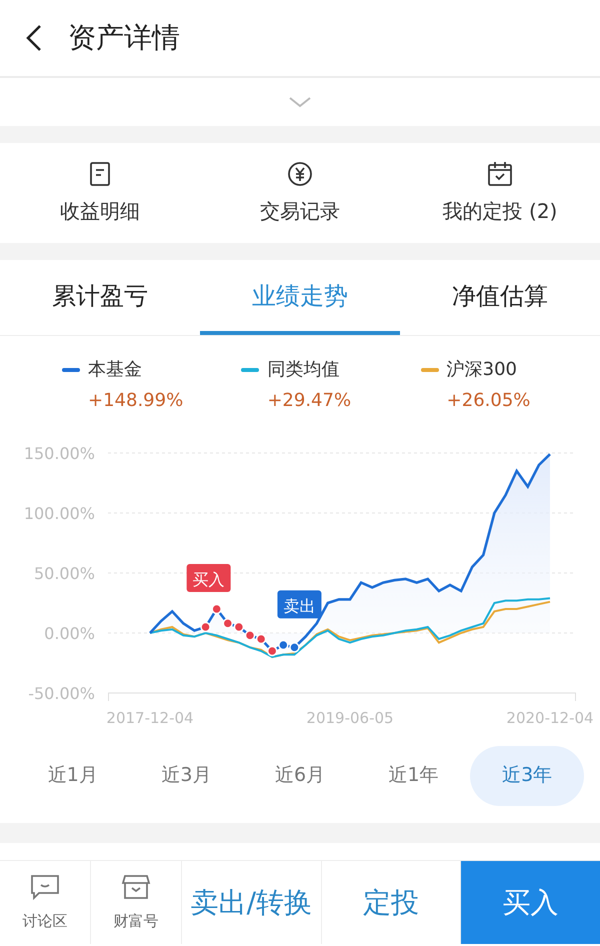 This screenshot has width=600, height=946. Describe the element at coordinates (300, 174) in the screenshot. I see `yen-icon` at that location.